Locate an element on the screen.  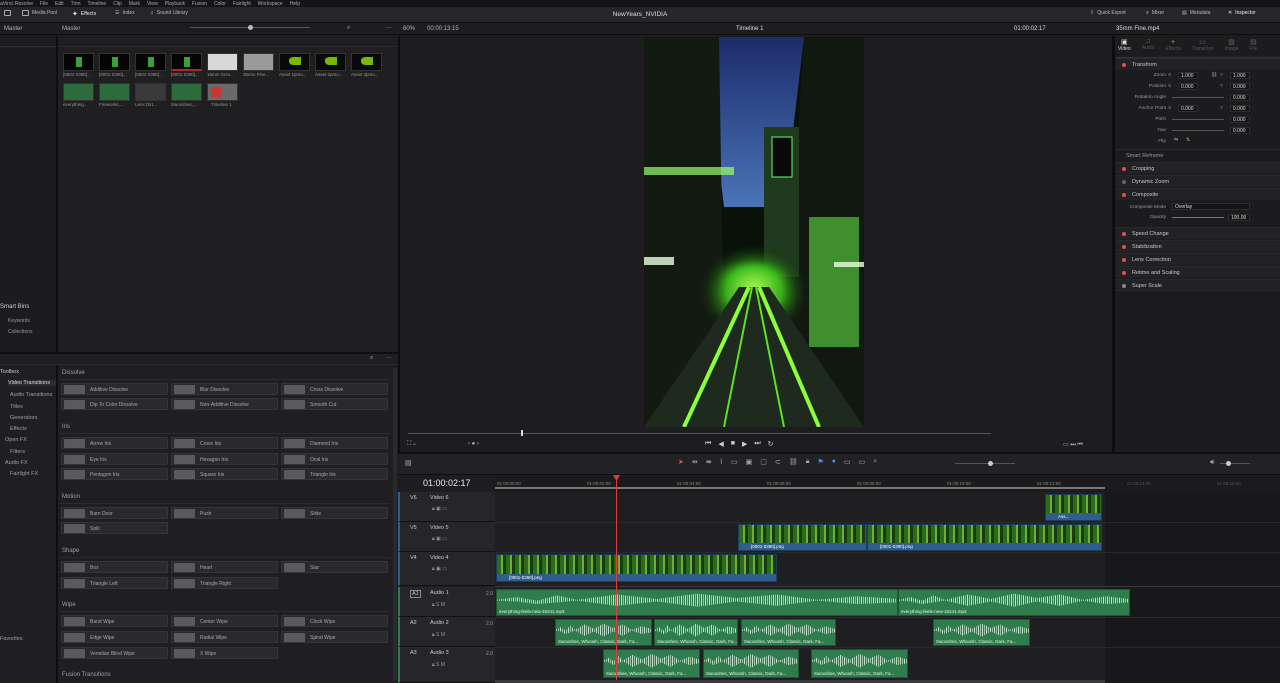
insert-icon: ▭ is located at coordinates (734, 462).